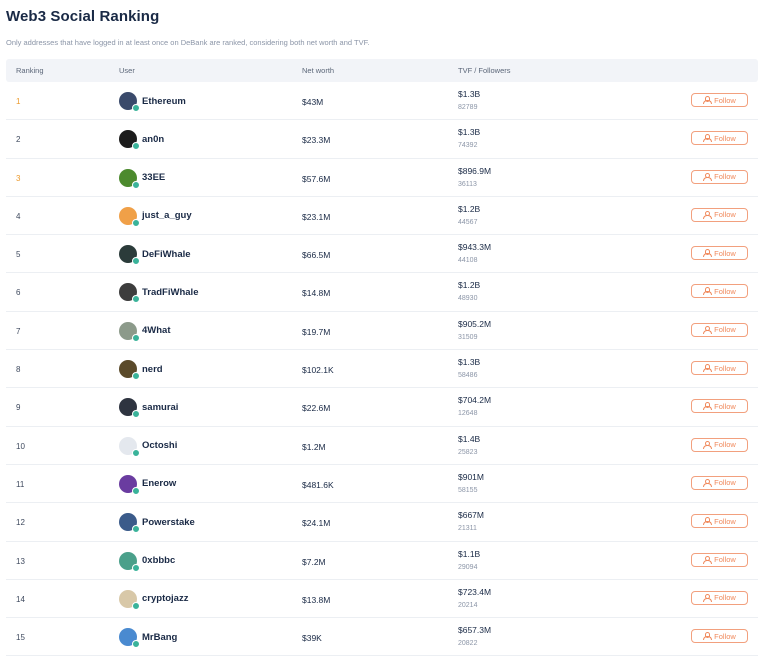 This screenshot has width=768, height=656. What do you see at coordinates (469, 132) in the screenshot?
I see `tvf-value: $1.3B` at bounding box center [469, 132].